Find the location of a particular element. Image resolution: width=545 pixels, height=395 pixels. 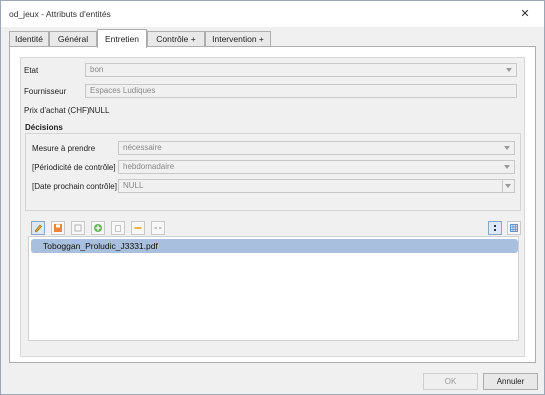

form-view-icon is located at coordinates (495, 228).